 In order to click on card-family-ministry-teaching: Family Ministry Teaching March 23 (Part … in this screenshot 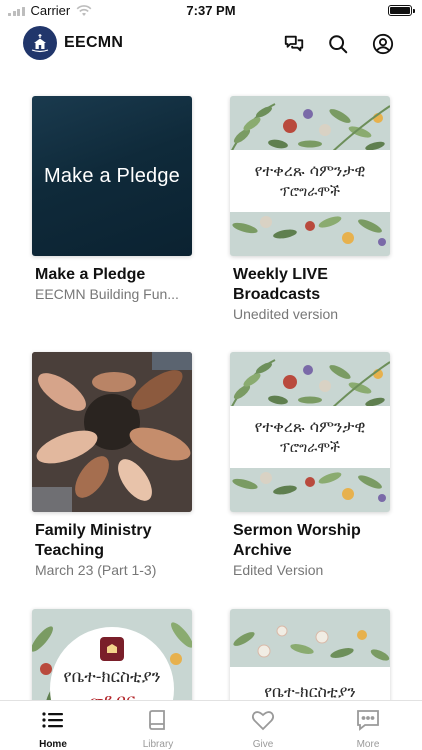, I will do `click(112, 465)`.